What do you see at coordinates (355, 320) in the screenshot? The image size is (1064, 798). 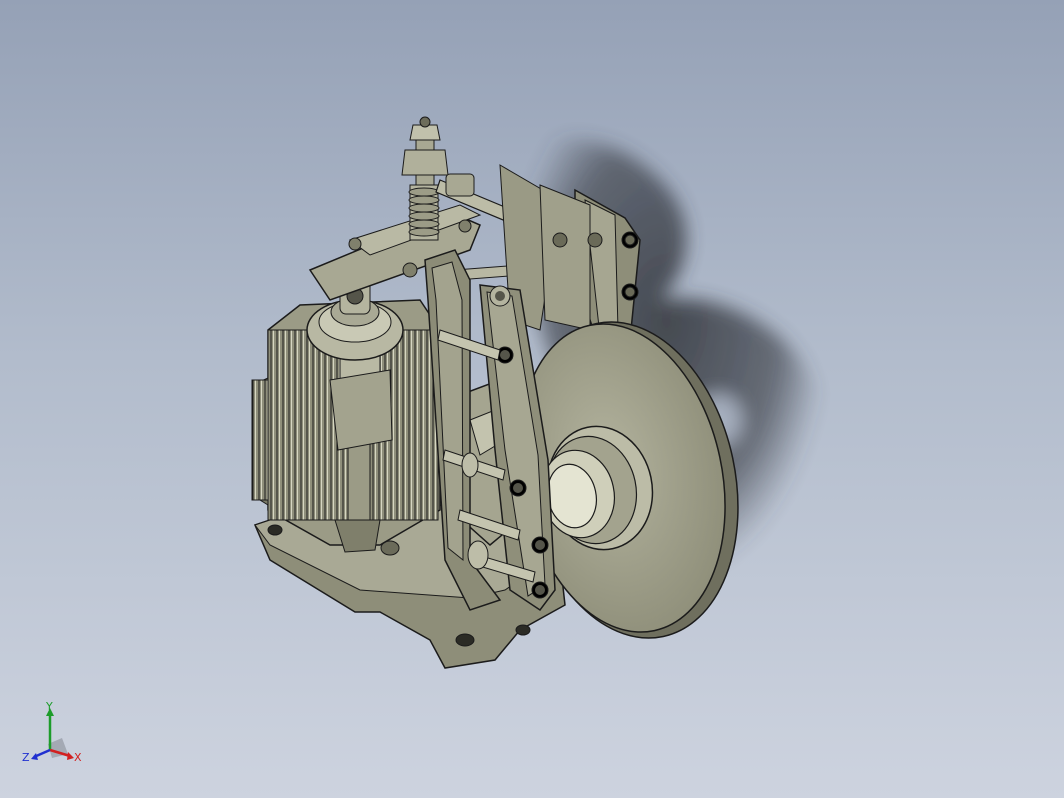 I see `thruster-cap` at bounding box center [355, 320].